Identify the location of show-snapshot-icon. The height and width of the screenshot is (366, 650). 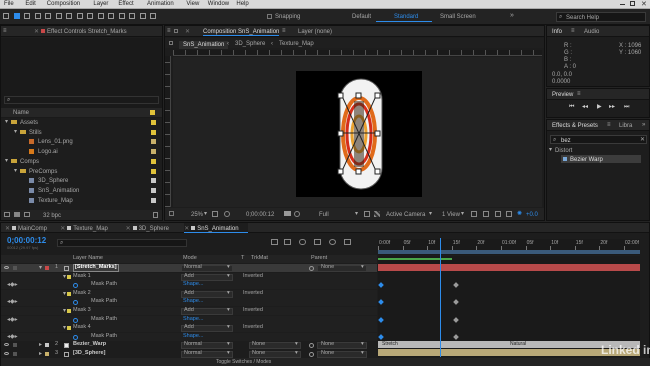
(297, 214).